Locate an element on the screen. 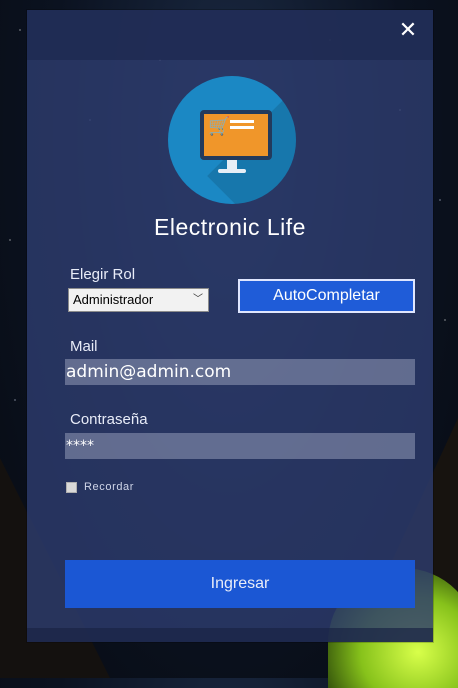  app-logo: 🛒 is located at coordinates (232, 140).